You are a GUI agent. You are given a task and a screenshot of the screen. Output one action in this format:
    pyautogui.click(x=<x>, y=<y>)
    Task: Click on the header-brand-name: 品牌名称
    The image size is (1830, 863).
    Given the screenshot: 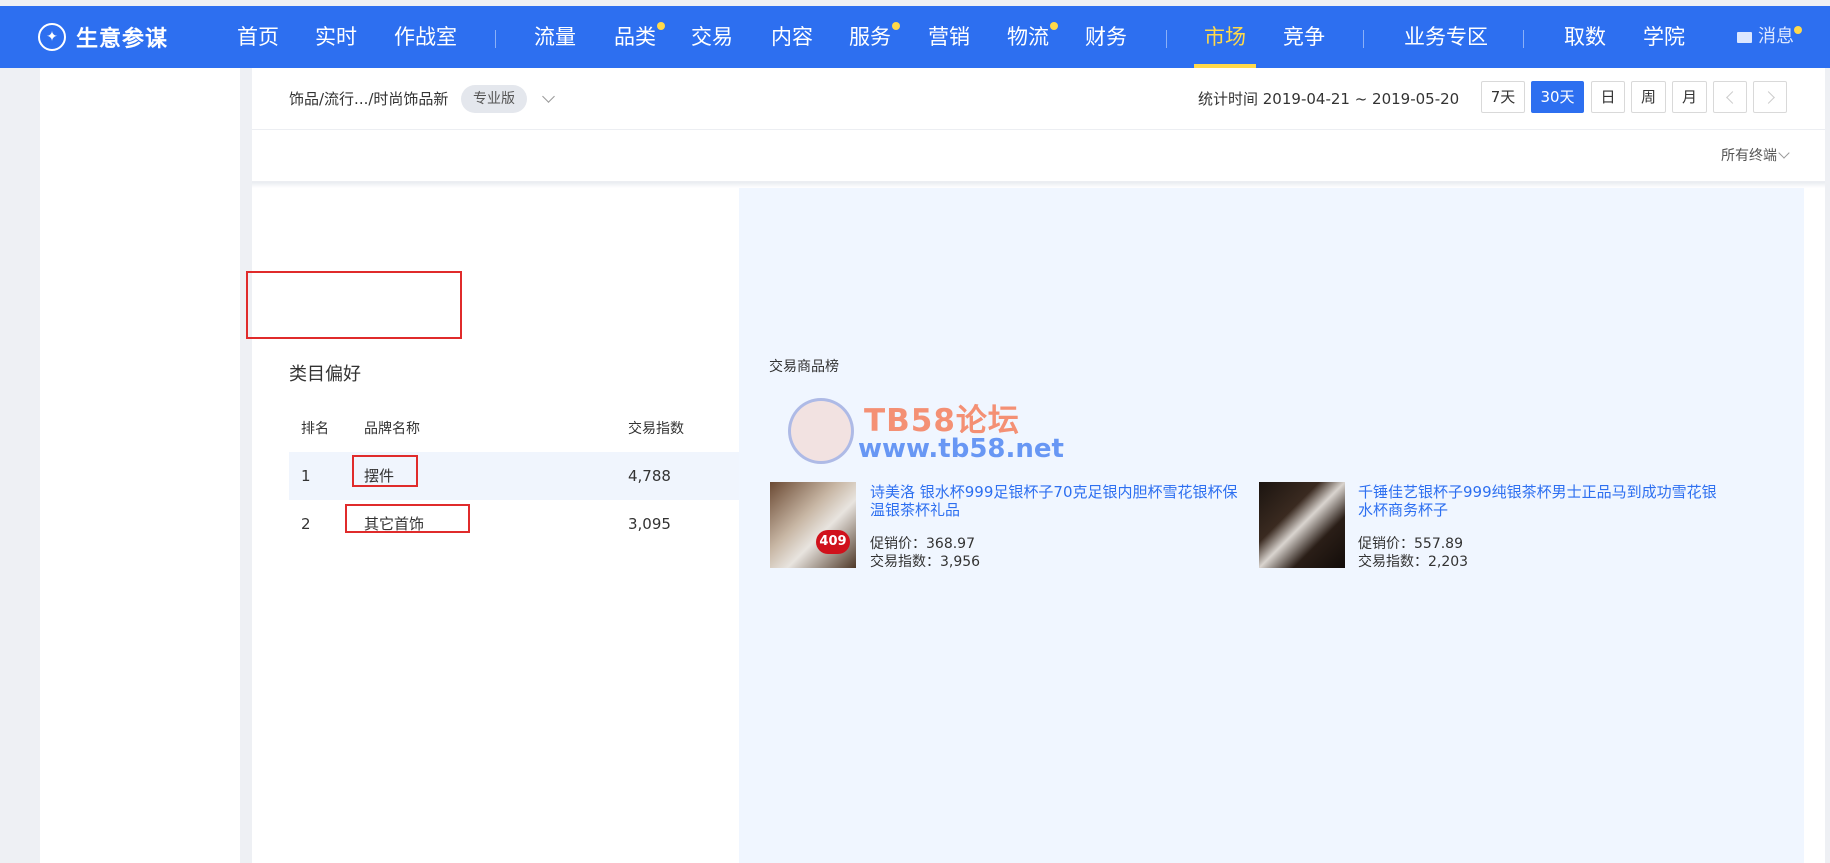 What is the action you would take?
    pyautogui.click(x=392, y=429)
    